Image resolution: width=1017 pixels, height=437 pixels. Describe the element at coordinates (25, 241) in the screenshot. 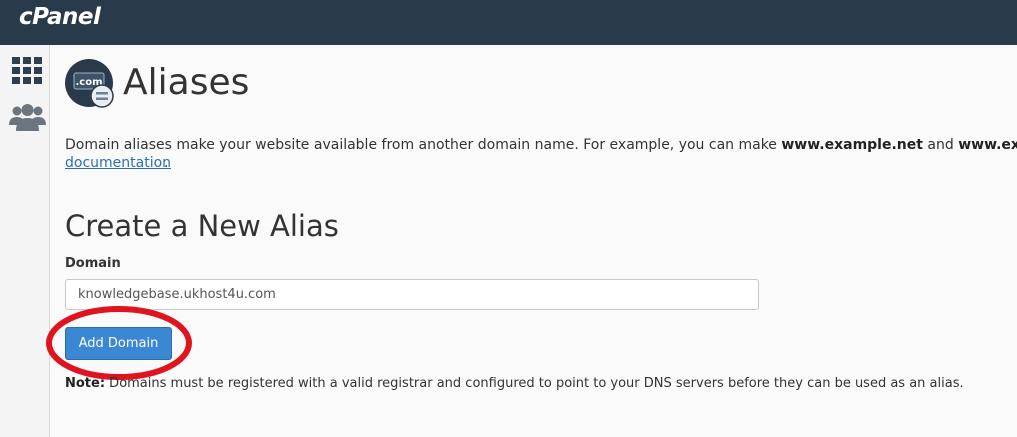

I see `sidebar` at that location.